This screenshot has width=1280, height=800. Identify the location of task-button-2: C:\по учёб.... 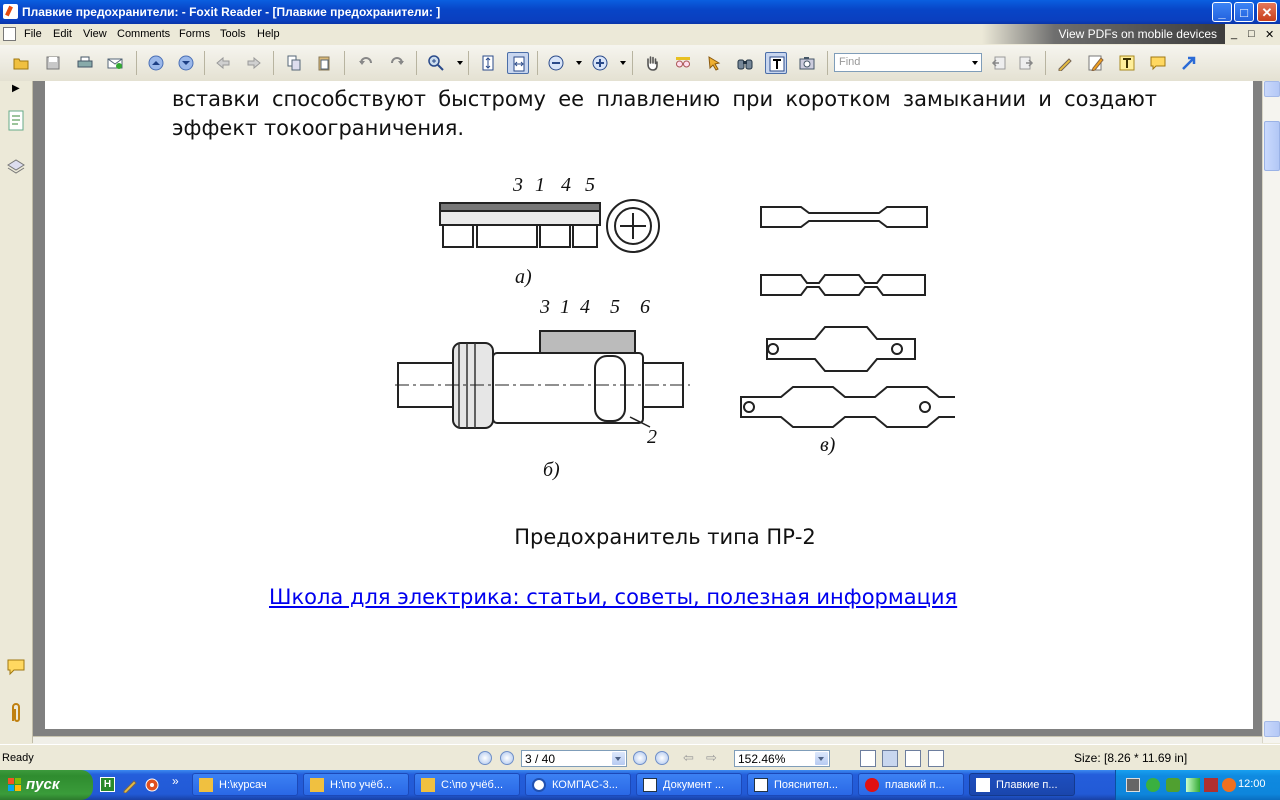
(467, 784).